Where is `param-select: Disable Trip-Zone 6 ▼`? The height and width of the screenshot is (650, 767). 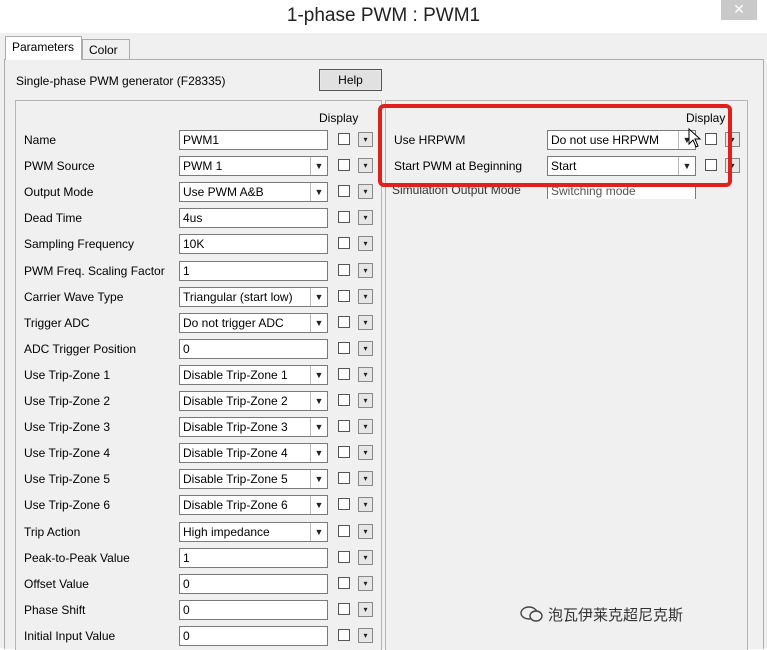 param-select: Disable Trip-Zone 6 ▼ is located at coordinates (253, 505).